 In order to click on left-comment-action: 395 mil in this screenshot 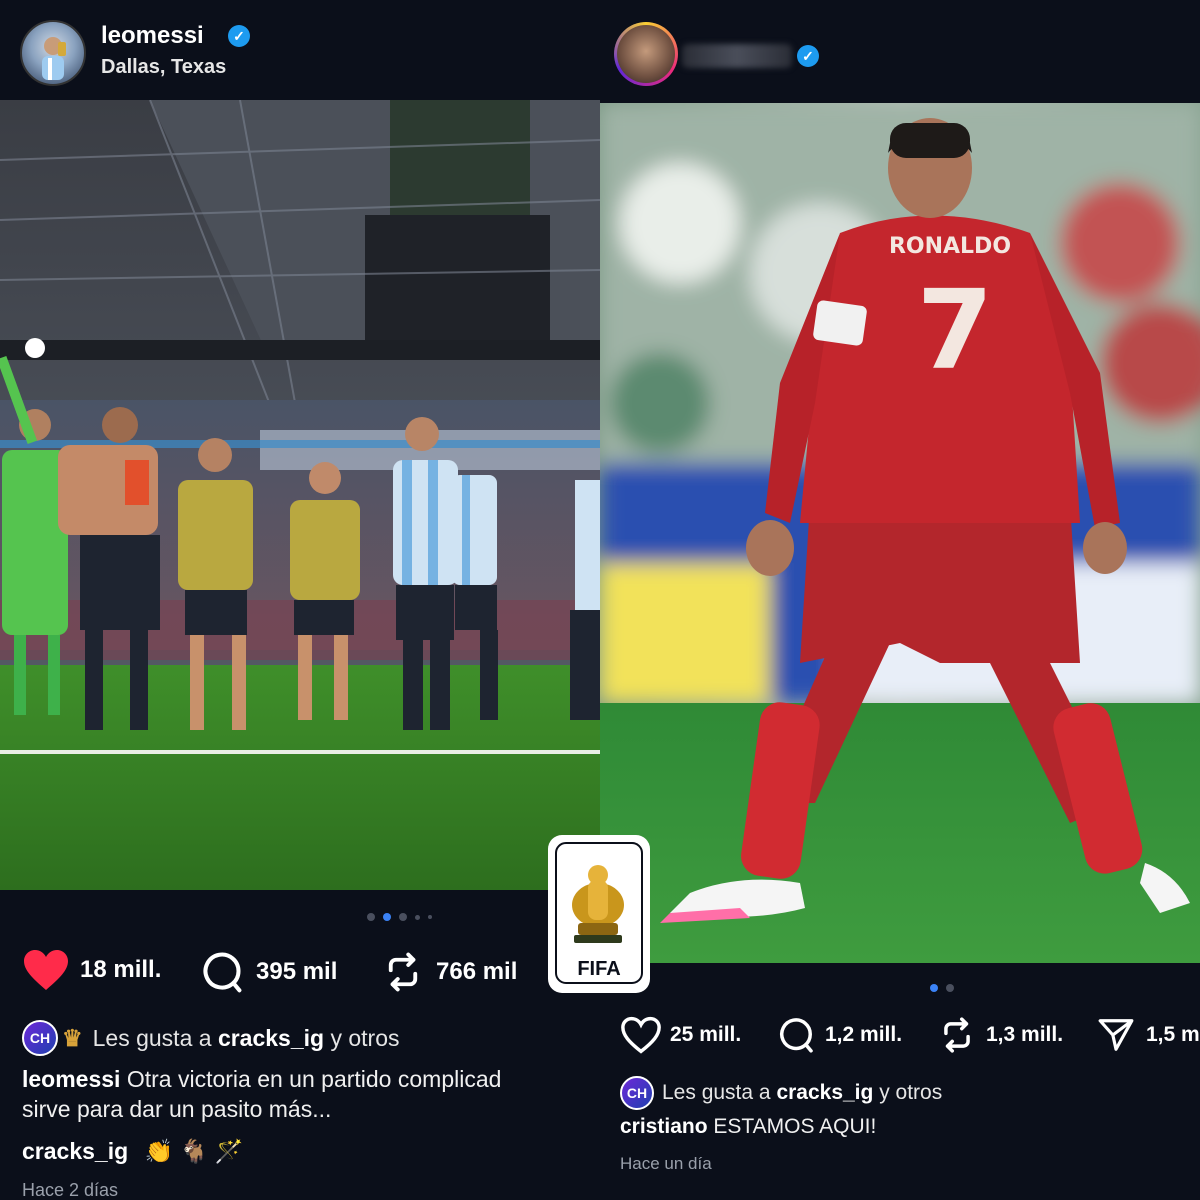, I will do `click(268, 972)`.